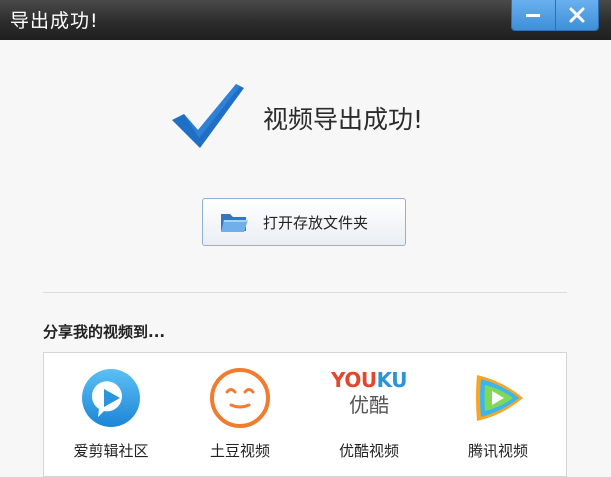 The width and height of the screenshot is (611, 477). I want to click on minimize-icon, so click(533, 15).